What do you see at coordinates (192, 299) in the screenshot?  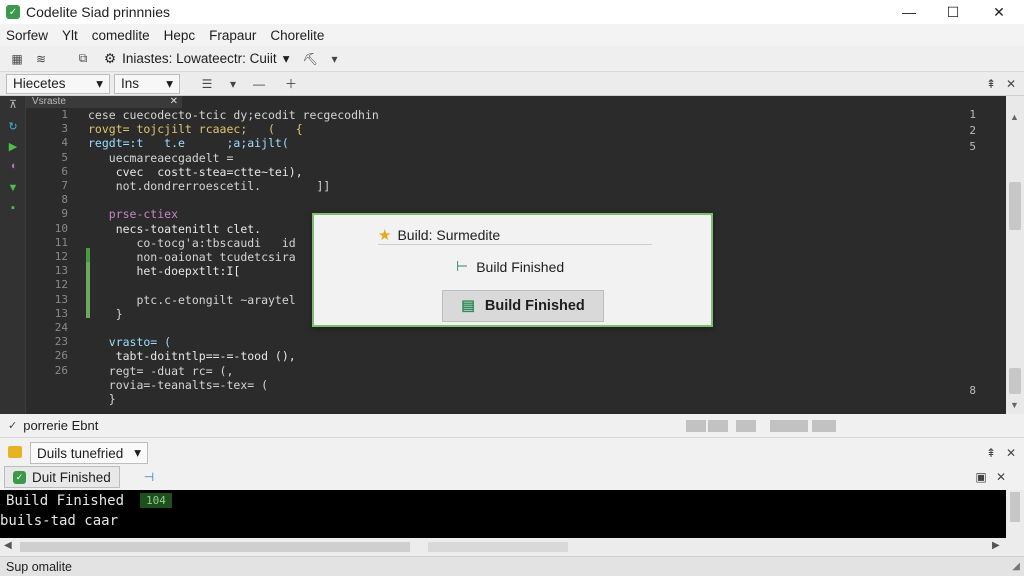 I see `code-line: ptc.c-etongilt ~araytel` at bounding box center [192, 299].